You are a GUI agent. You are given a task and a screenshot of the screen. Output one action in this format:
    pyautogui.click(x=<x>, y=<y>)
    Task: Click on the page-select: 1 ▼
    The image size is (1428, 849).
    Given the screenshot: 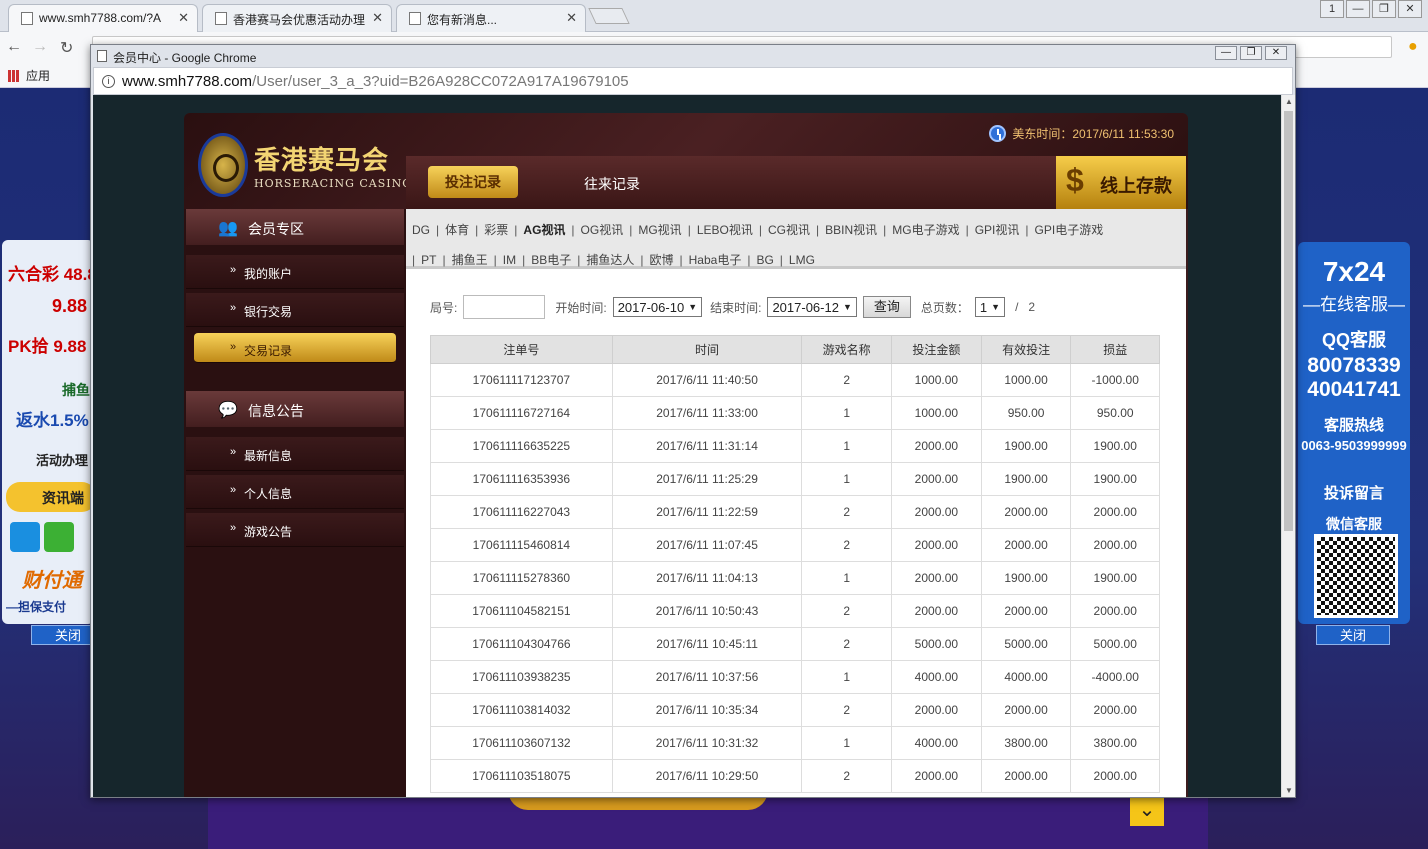 What is the action you would take?
    pyautogui.click(x=990, y=307)
    